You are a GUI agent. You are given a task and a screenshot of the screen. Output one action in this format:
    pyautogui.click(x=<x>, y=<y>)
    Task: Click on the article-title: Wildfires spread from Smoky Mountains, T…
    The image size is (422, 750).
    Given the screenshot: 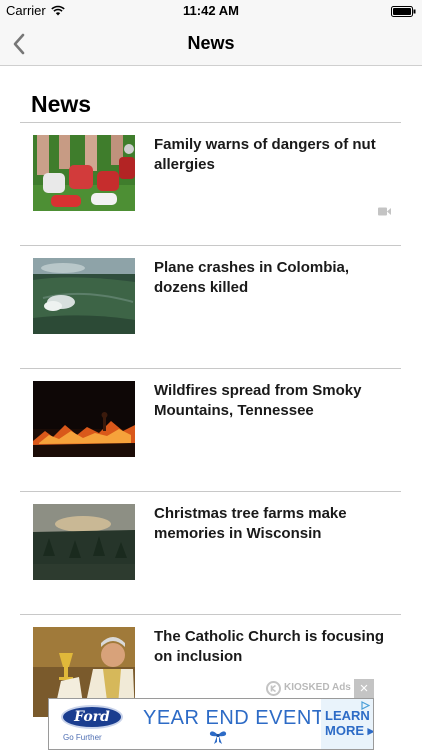 What is the action you would take?
    pyautogui.click(x=258, y=400)
    